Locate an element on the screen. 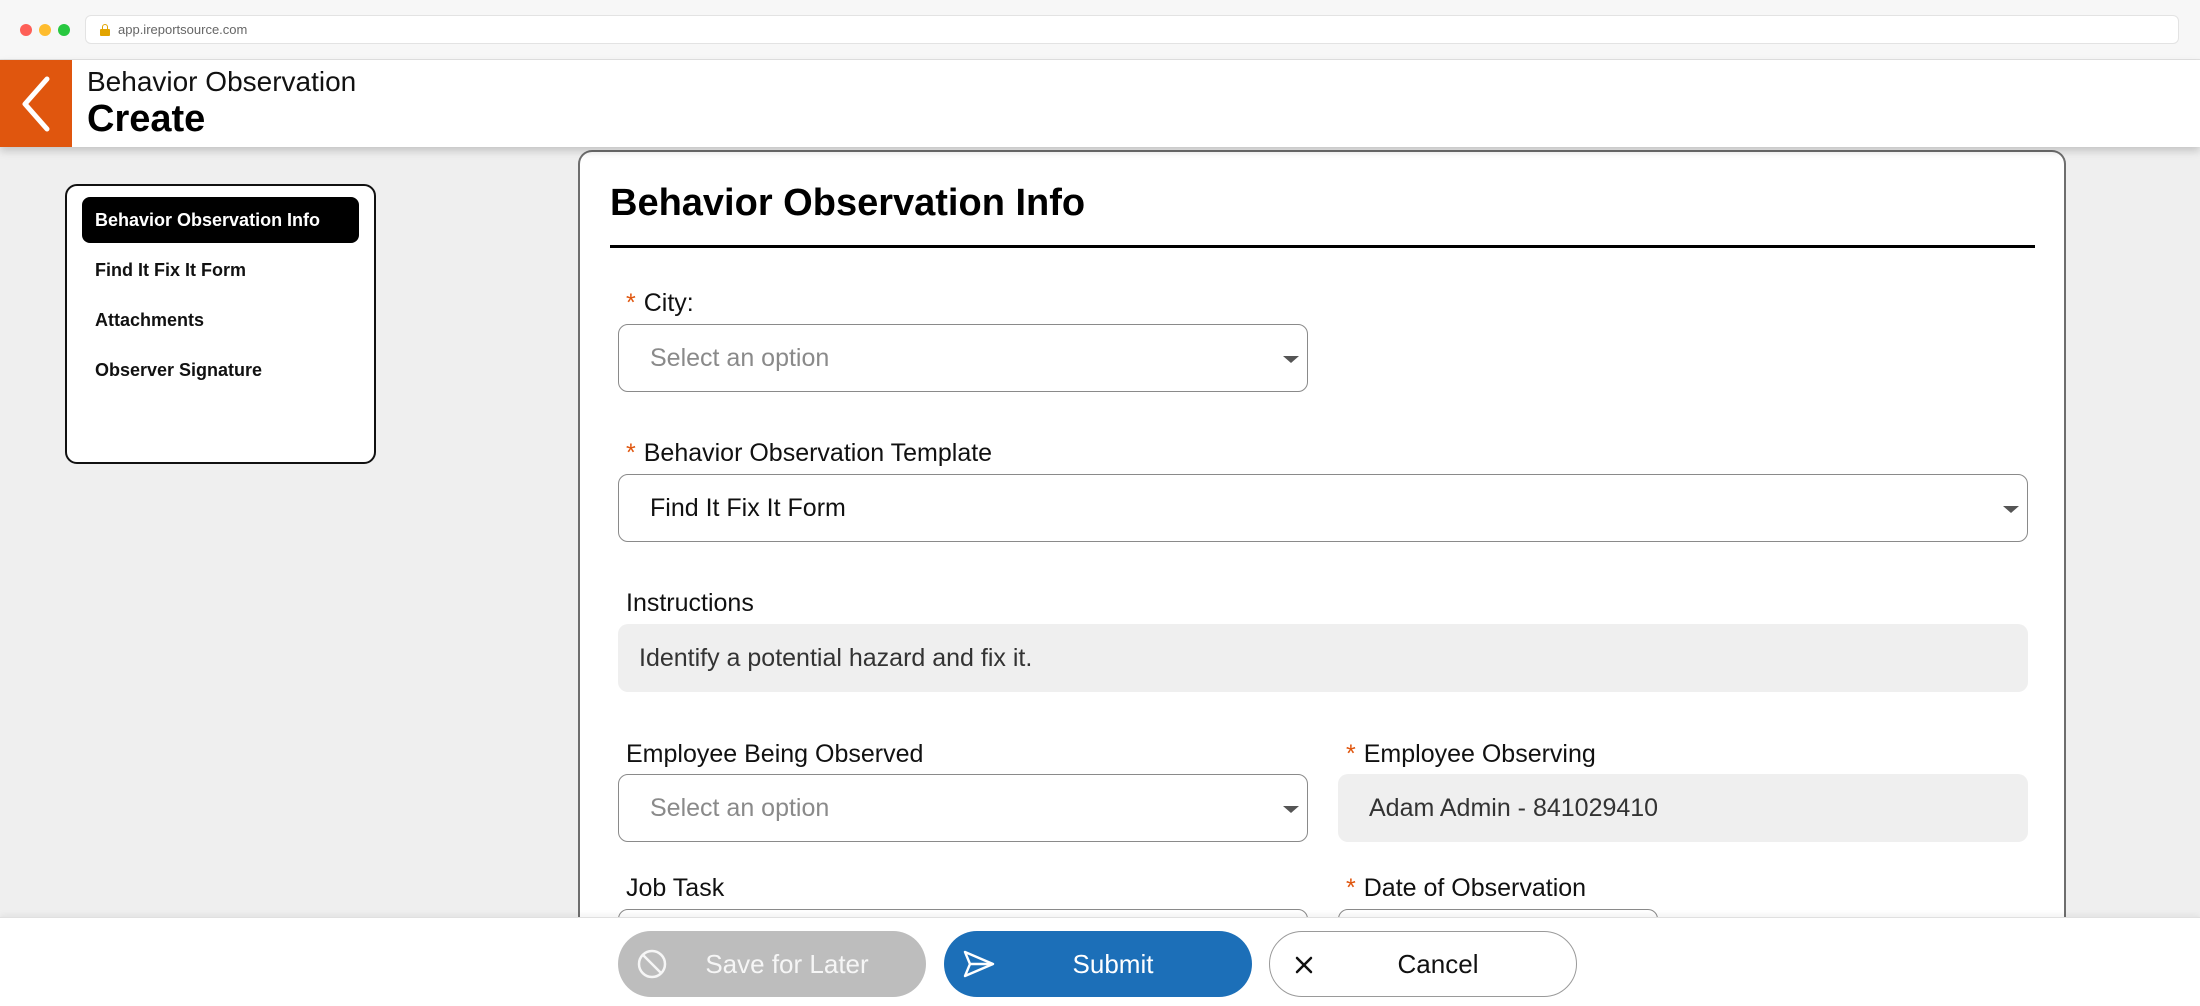 The image size is (2200, 1006). window-minimize-dot is located at coordinates (45, 30).